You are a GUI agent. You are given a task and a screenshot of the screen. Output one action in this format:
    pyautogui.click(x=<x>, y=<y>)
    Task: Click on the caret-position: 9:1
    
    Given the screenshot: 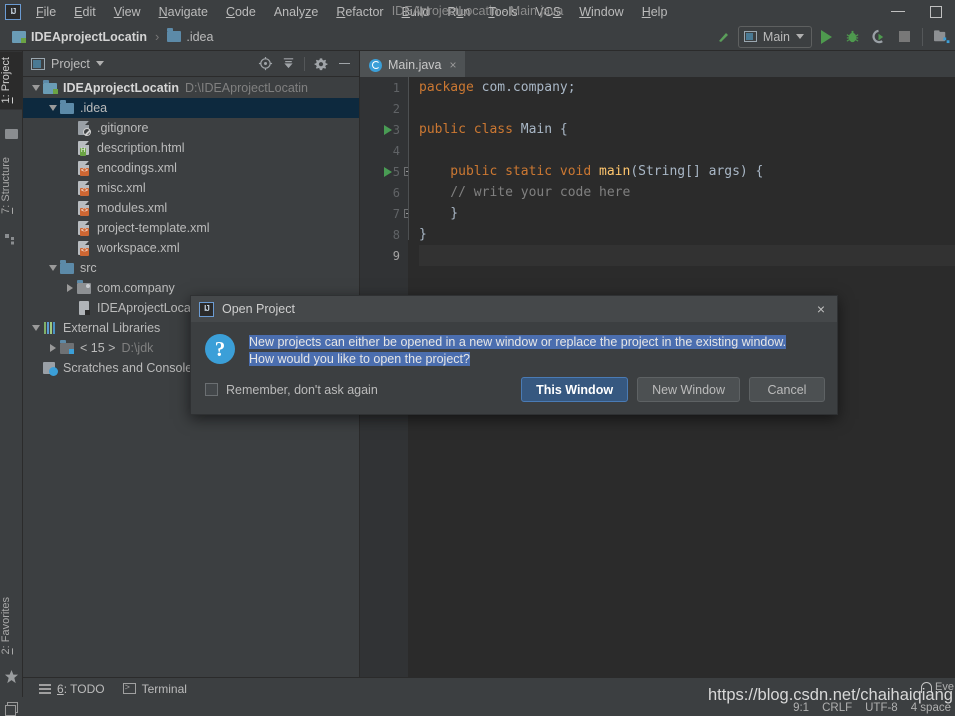 What is the action you would take?
    pyautogui.click(x=801, y=708)
    